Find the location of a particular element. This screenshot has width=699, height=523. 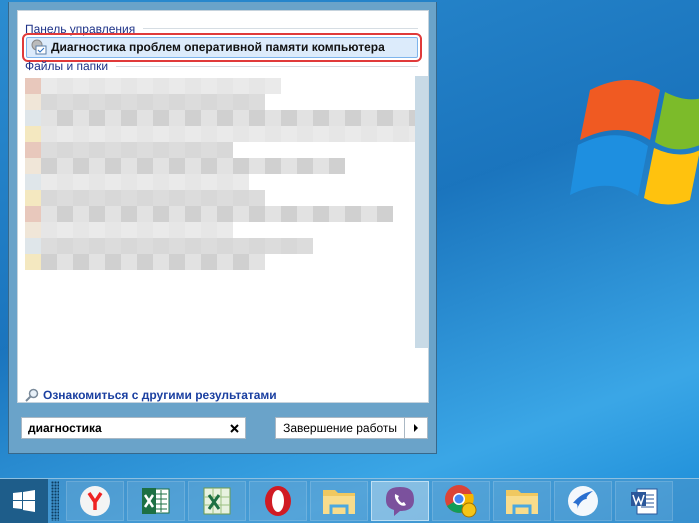

windows-icon is located at coordinates (24, 501).